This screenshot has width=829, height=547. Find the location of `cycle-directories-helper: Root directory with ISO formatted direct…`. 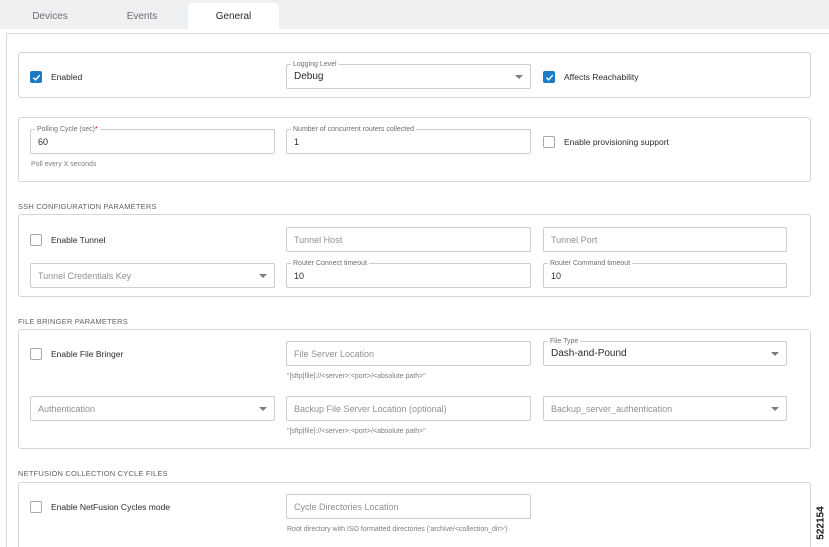

cycle-directories-helper: Root directory with ISO formatted direct… is located at coordinates (397, 529).